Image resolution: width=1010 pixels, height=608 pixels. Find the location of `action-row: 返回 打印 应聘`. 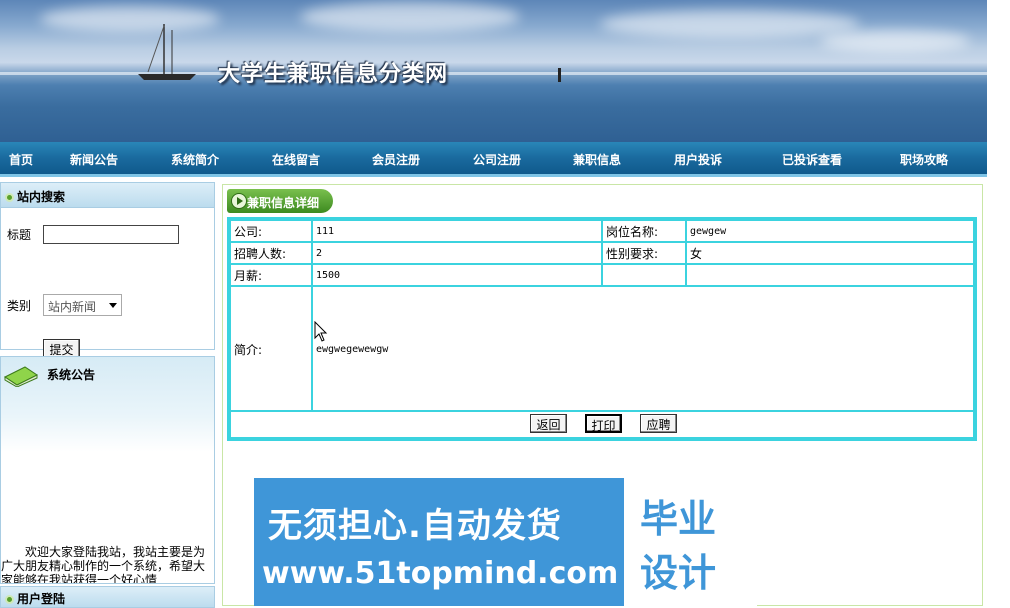

action-row: 返回 打印 应聘 is located at coordinates (602, 424).